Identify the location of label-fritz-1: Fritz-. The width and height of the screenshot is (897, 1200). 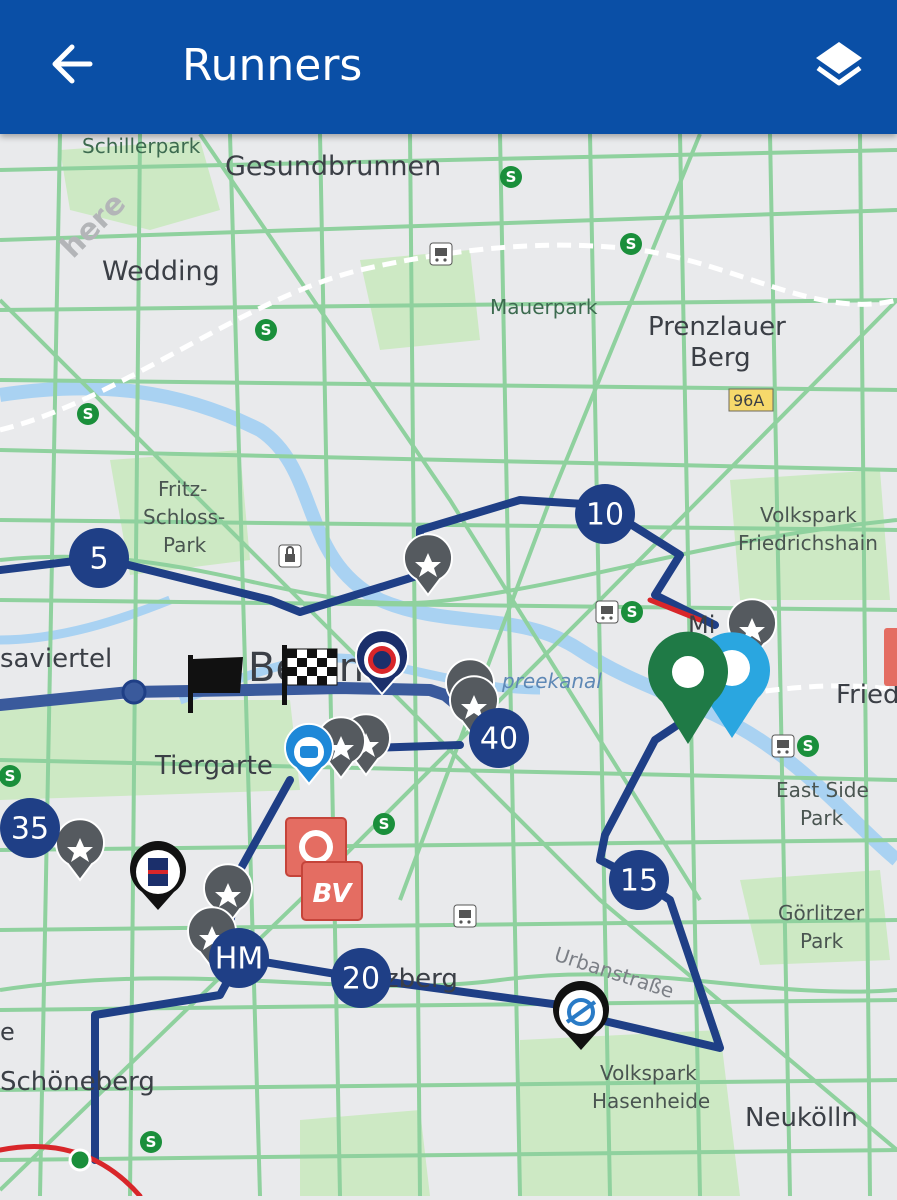
(182, 489).